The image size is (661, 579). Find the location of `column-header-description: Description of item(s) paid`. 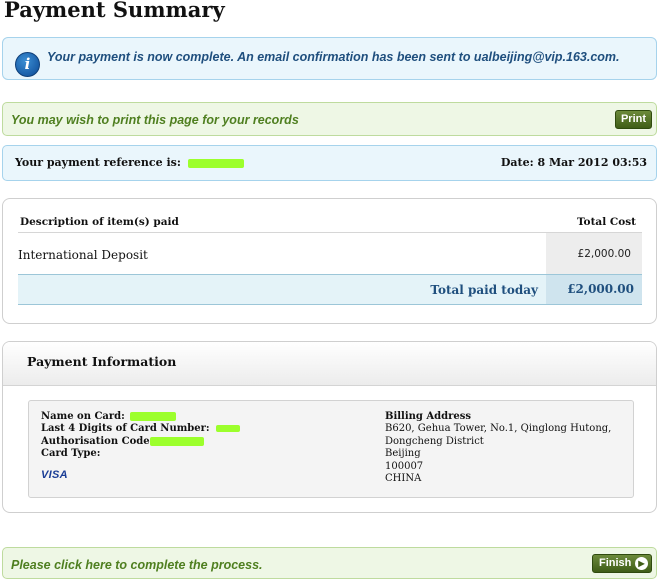

column-header-description: Description of item(s) paid is located at coordinates (99, 222).